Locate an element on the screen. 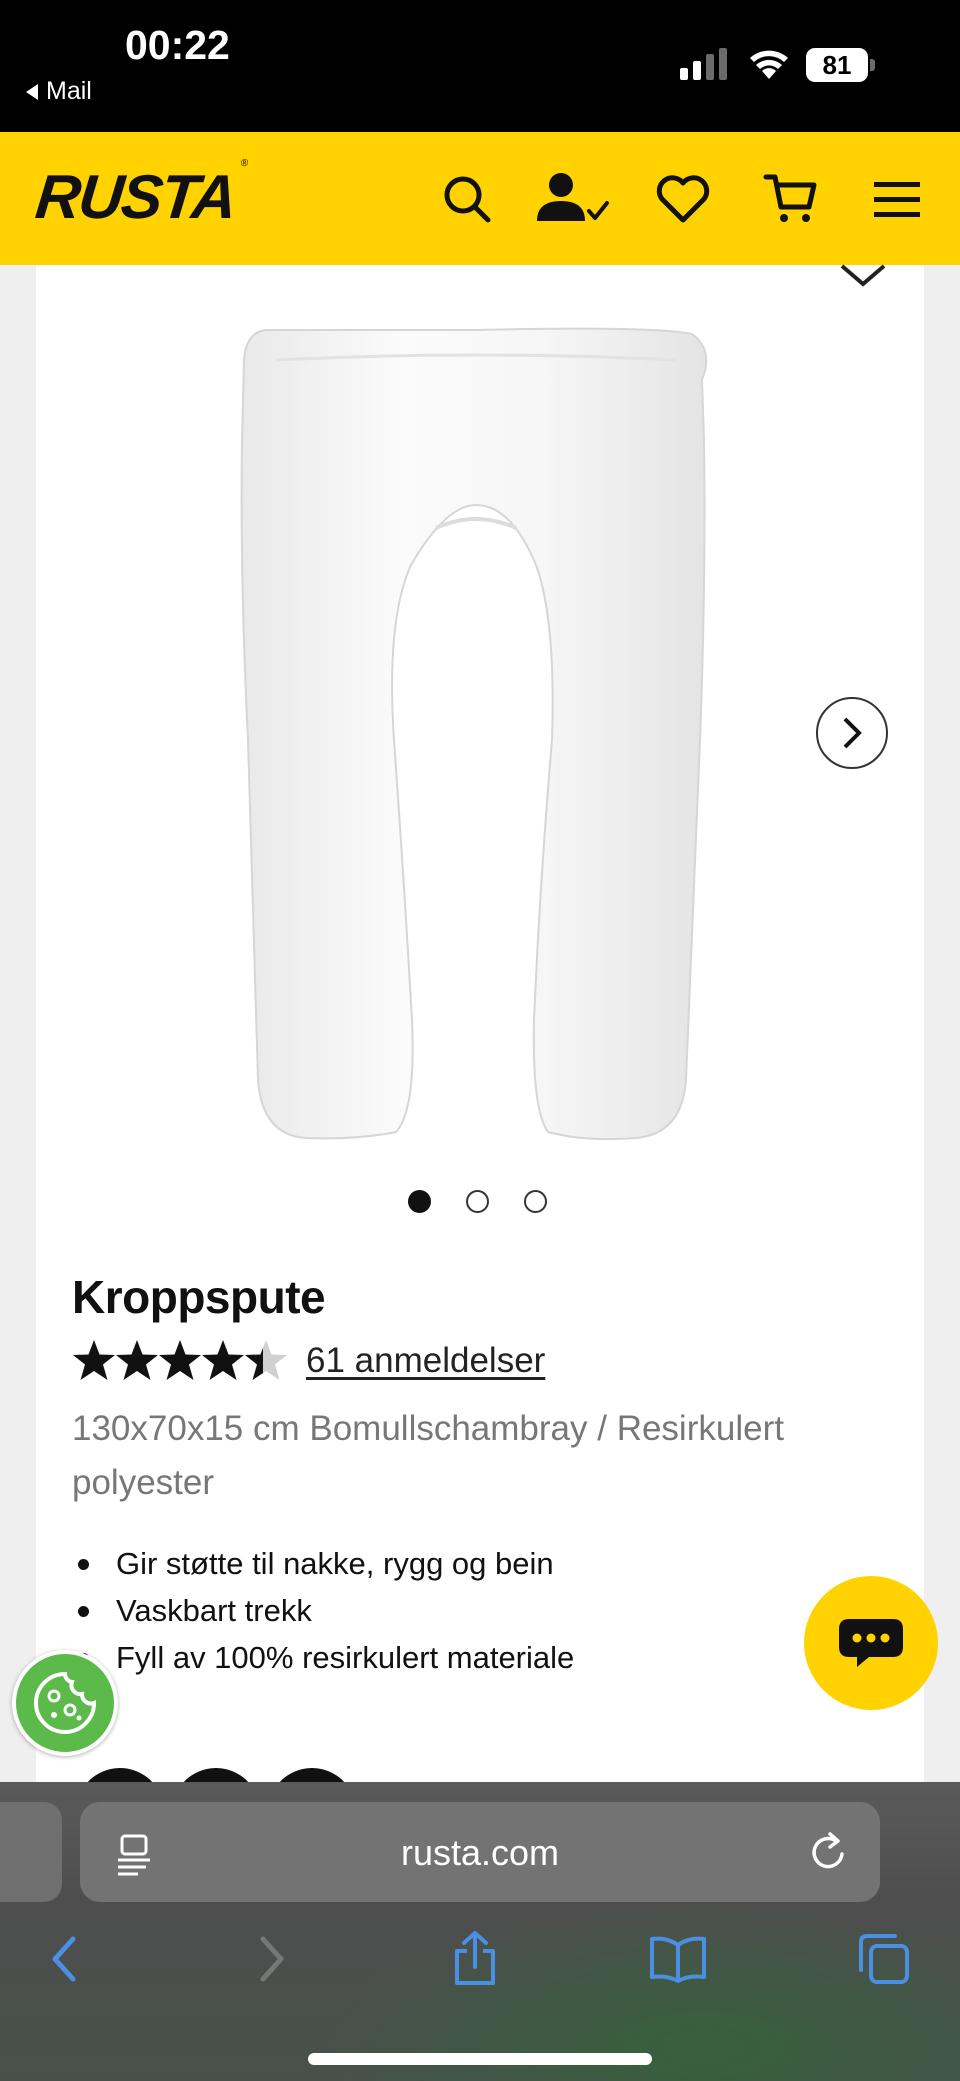 Image resolution: width=960 pixels, height=2081 pixels. chat-icon is located at coordinates (871, 1643).